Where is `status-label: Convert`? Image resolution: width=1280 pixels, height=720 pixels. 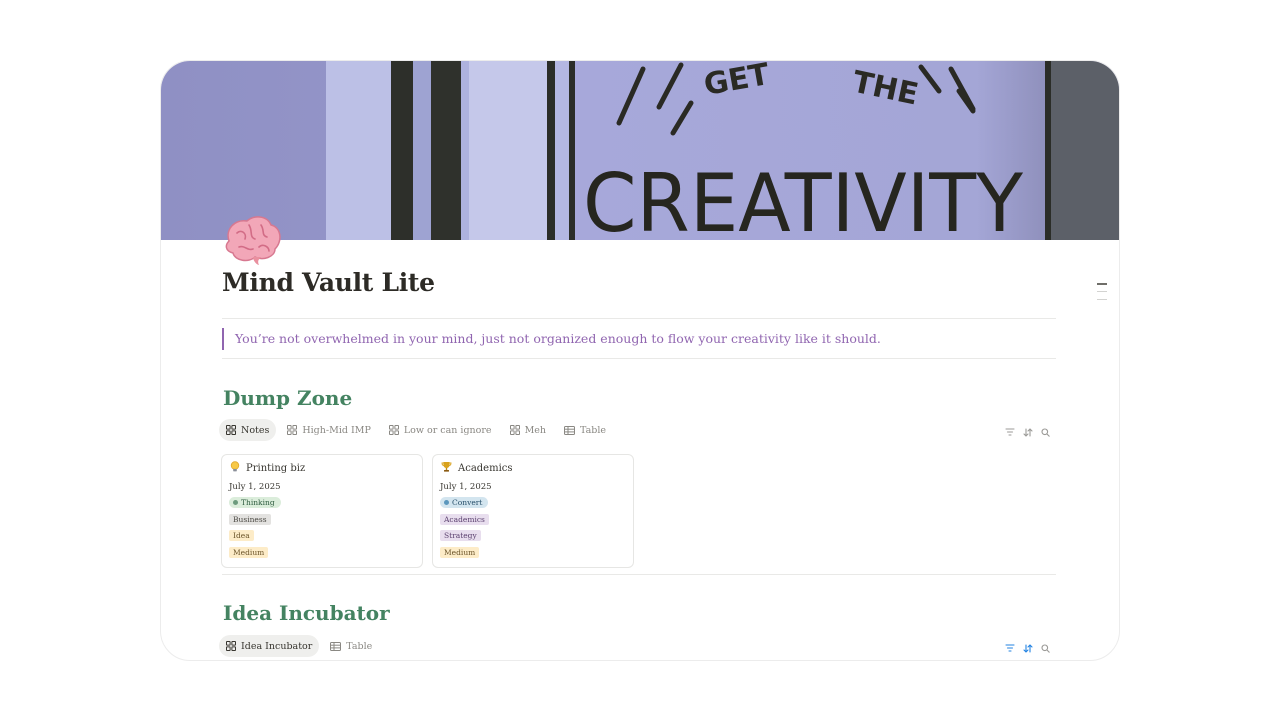
status-label: Convert is located at coordinates (467, 502).